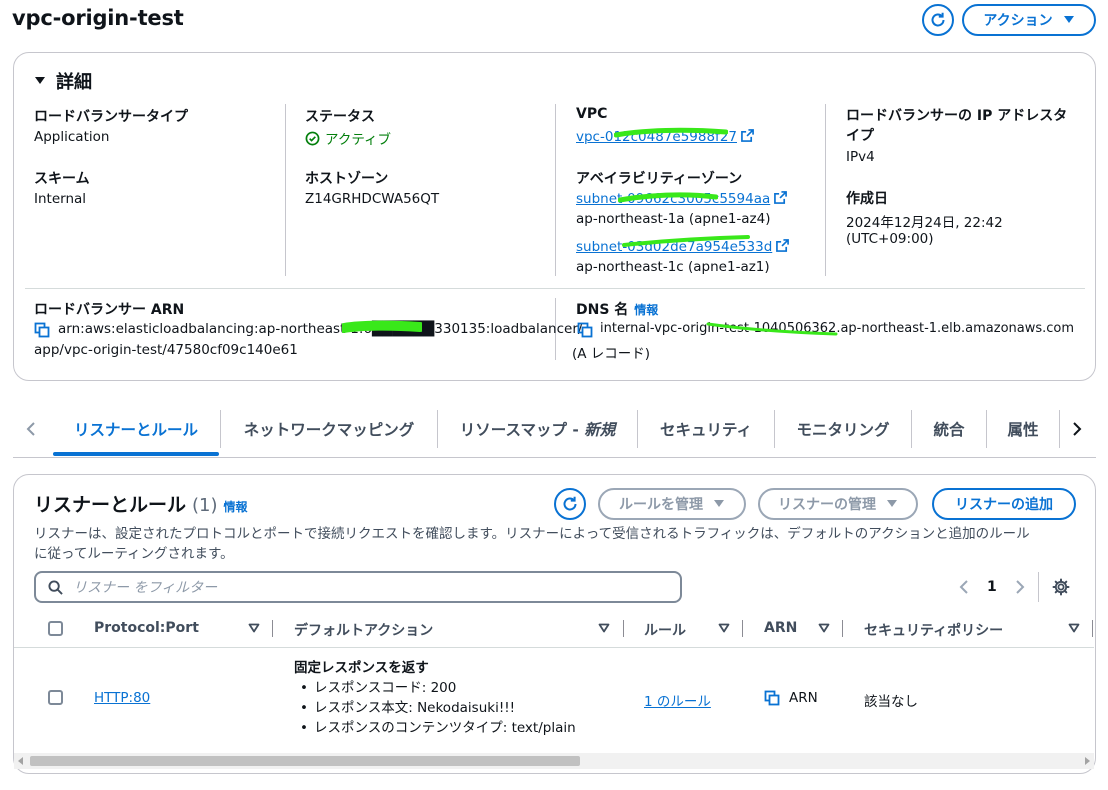 The image size is (1108, 790). Describe the element at coordinates (31, 429) in the screenshot. I see `tabs-scroll-left-icon` at that location.